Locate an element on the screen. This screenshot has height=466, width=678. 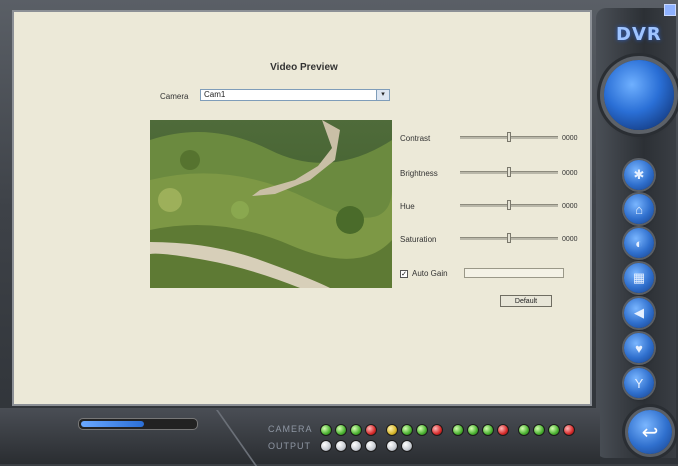
brightness-slider is located at coordinates (509, 172).